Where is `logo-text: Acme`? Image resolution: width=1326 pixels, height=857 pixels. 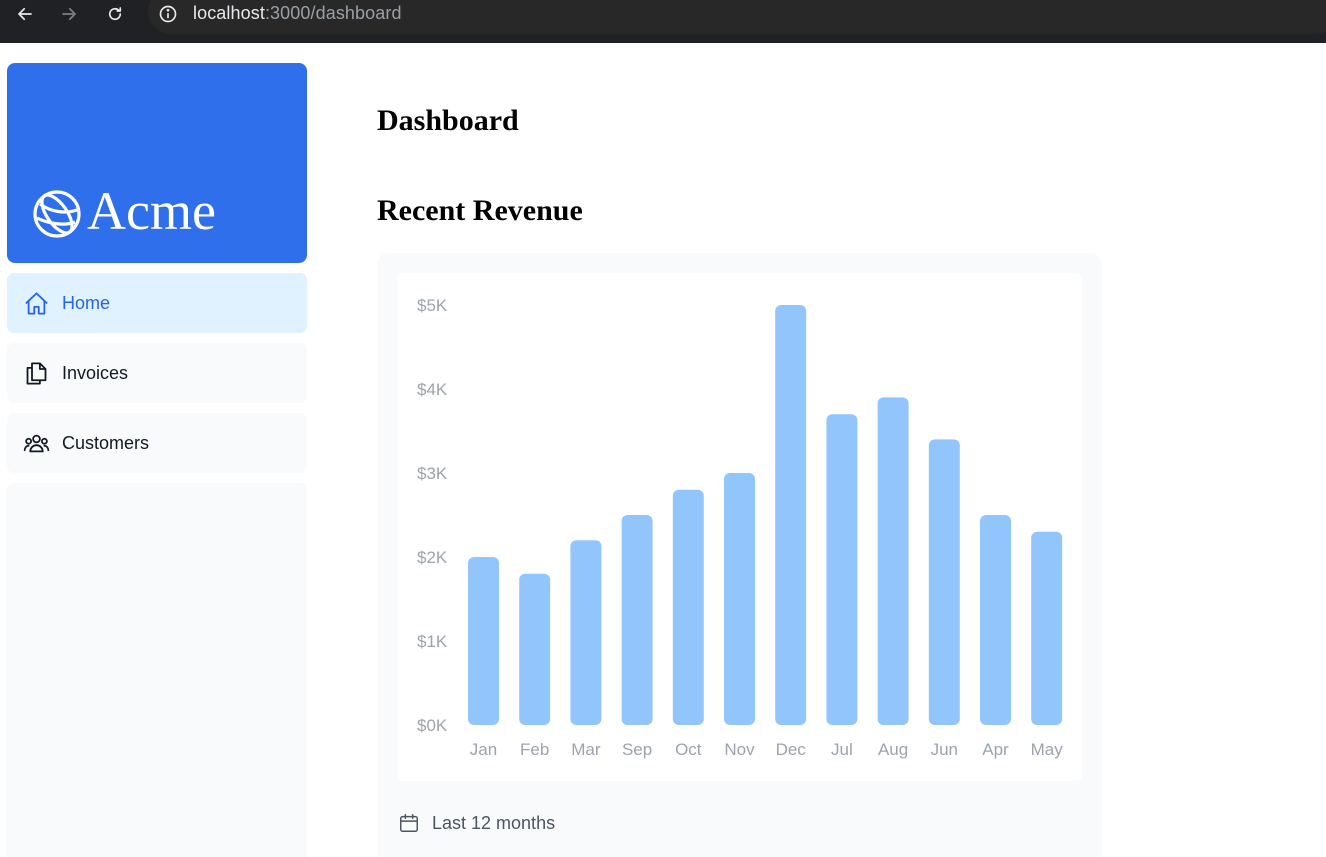
logo-text: Acme is located at coordinates (151, 211).